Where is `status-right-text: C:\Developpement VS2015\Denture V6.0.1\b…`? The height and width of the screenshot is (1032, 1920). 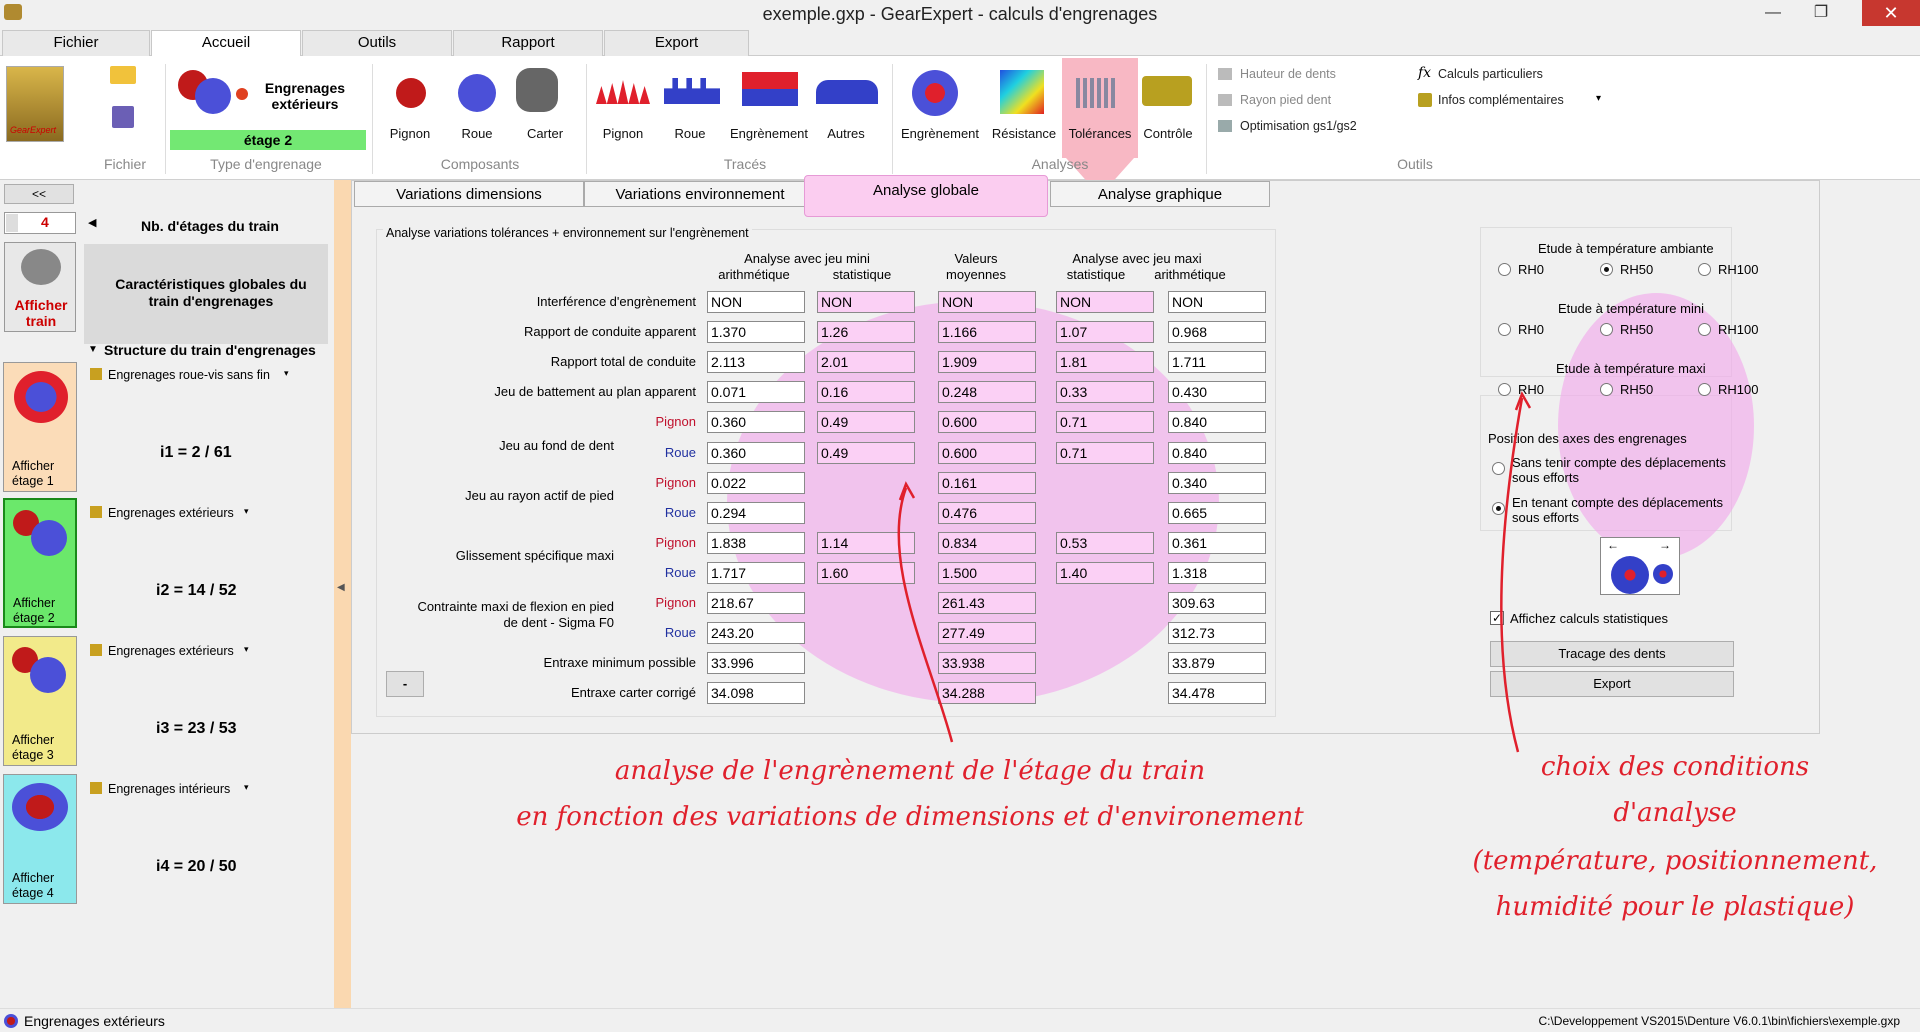
status-right-text: C:\Developpement VS2015\Denture V6.0.1\b… is located at coordinates (1719, 1021).